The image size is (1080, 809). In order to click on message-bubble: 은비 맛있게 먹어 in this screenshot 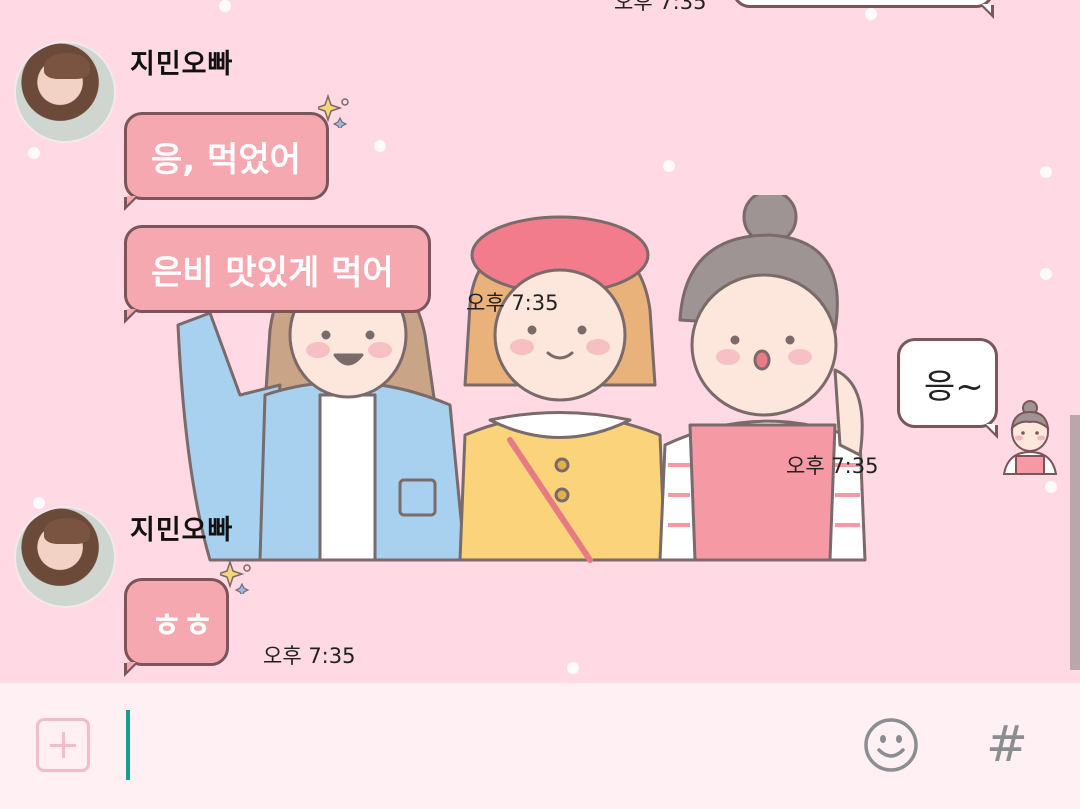, I will do `click(277, 274)`.